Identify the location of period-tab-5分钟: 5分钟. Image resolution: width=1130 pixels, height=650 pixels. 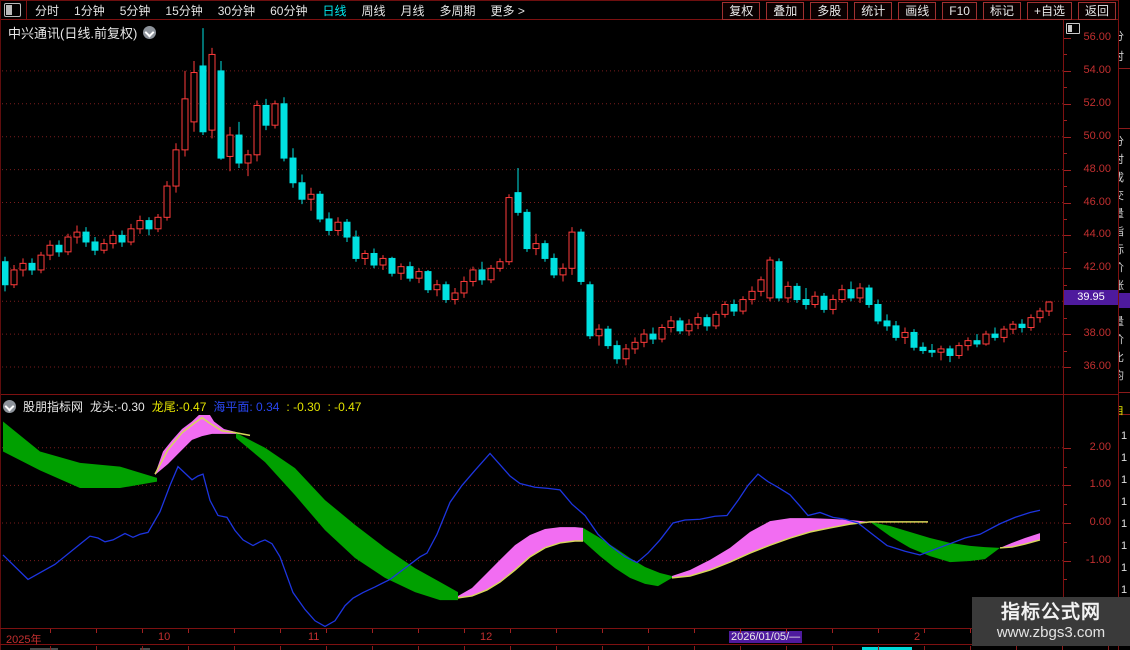
(135, 10).